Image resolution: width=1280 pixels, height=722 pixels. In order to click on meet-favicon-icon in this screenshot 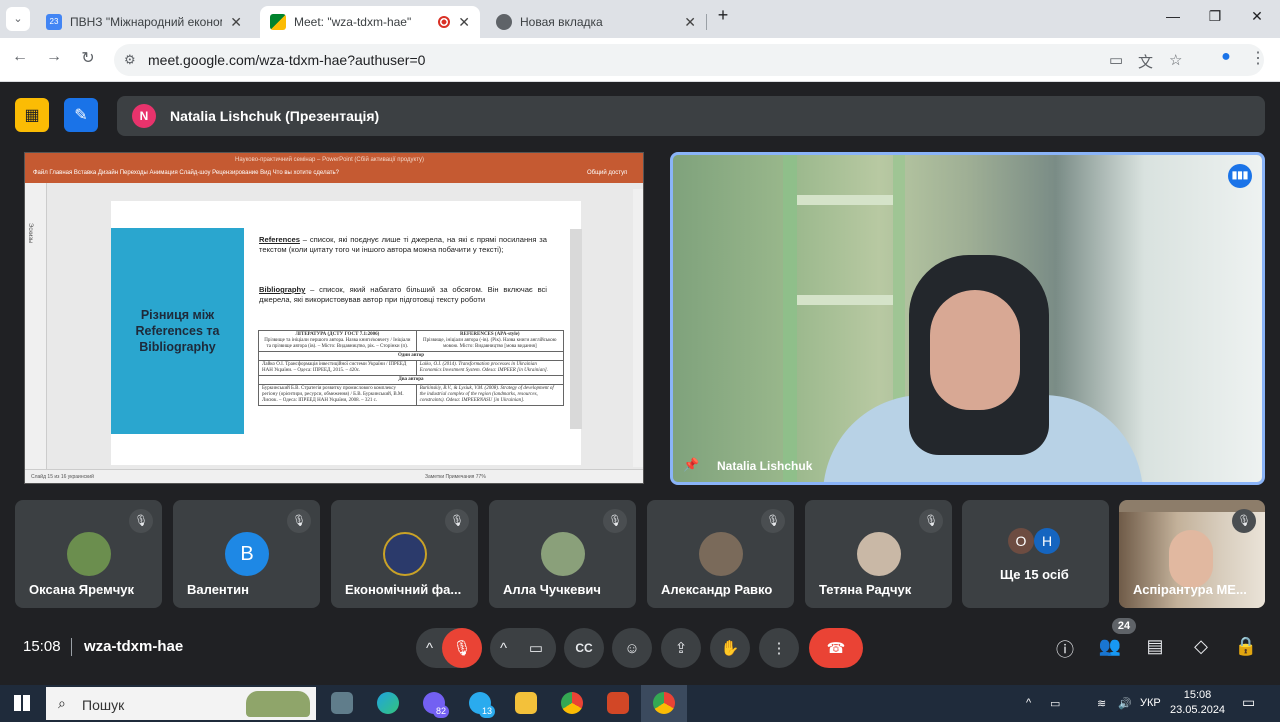, I will do `click(278, 22)`.